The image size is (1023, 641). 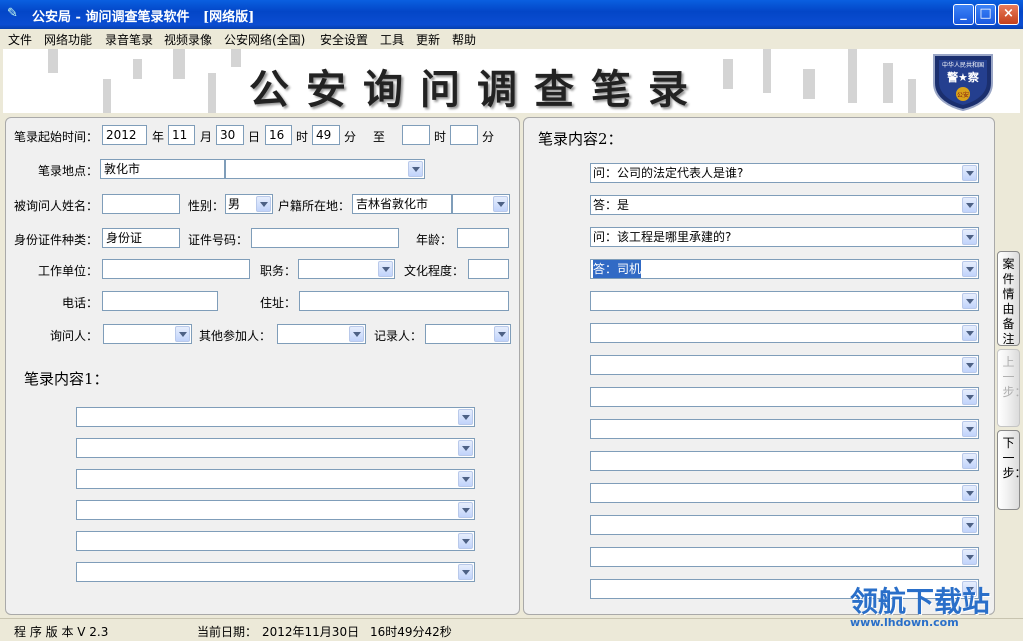 I want to click on menu-security: 安全设置, so click(x=344, y=39).